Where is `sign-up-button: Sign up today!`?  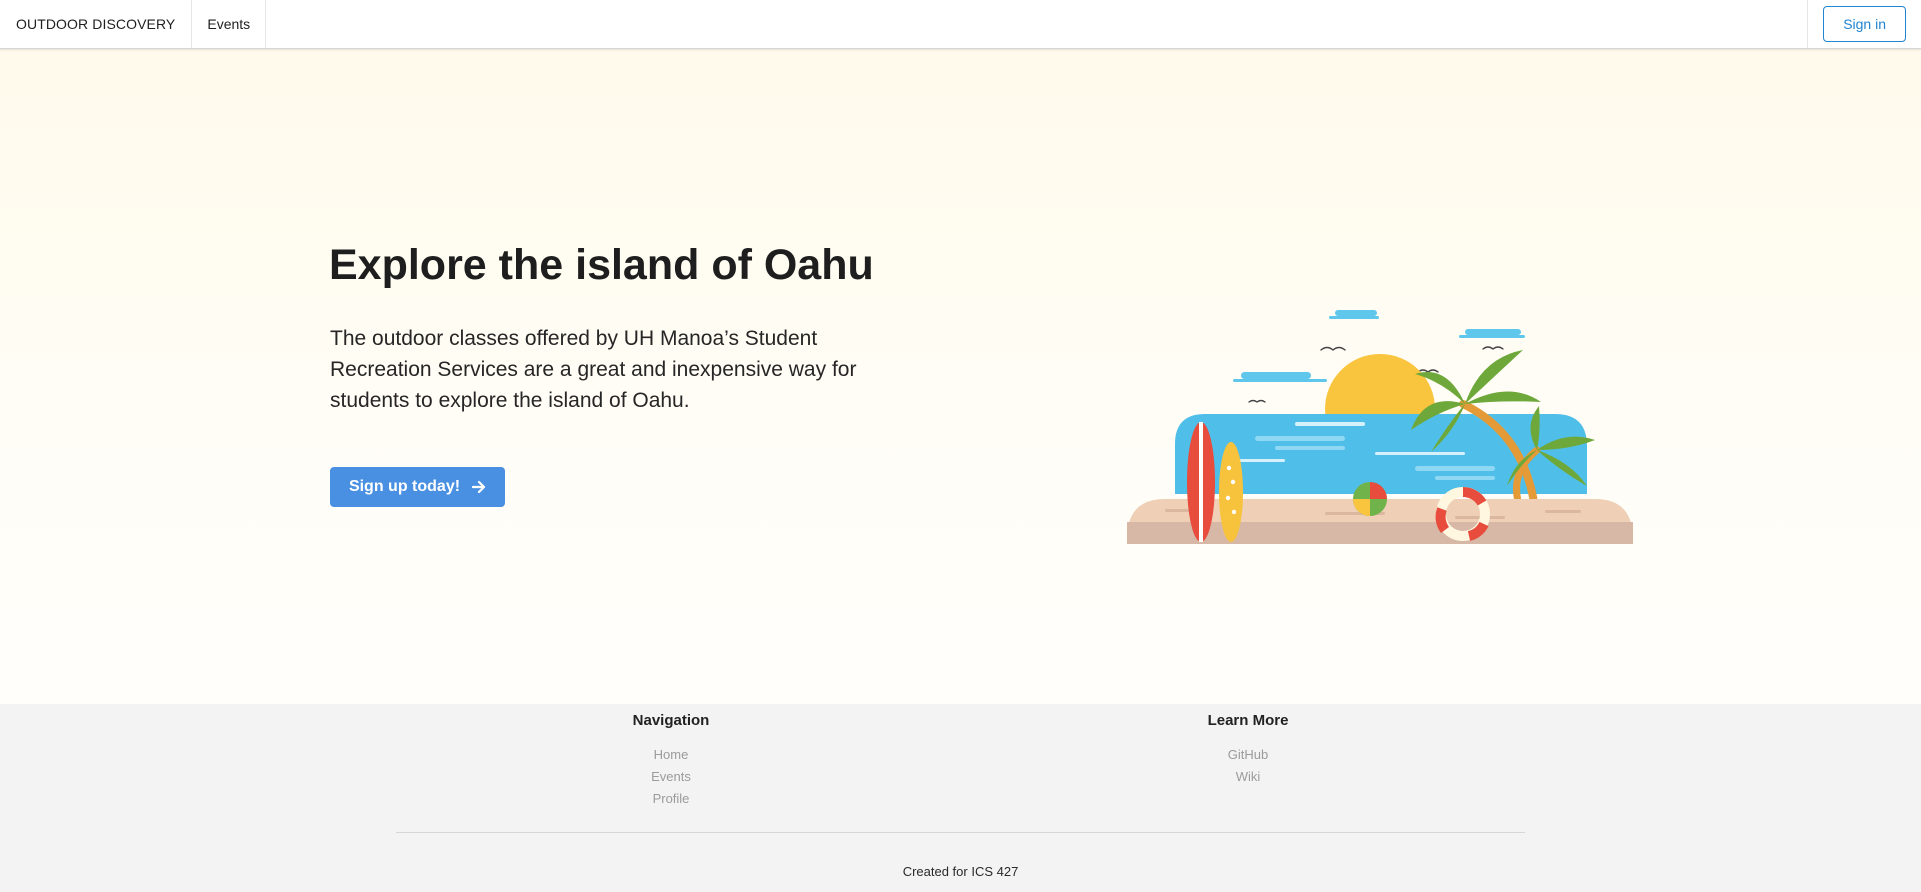
sign-up-button: Sign up today! is located at coordinates (417, 487).